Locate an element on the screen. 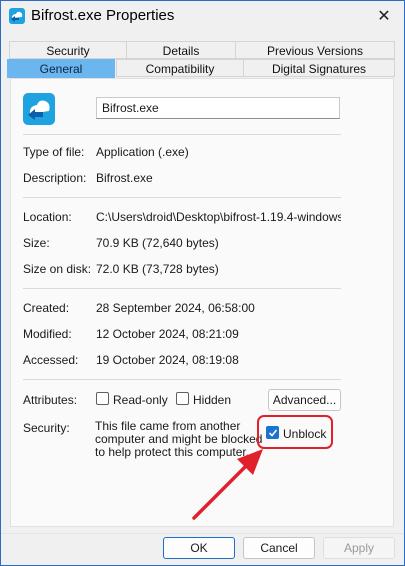  footer-divider is located at coordinates (202, 533).